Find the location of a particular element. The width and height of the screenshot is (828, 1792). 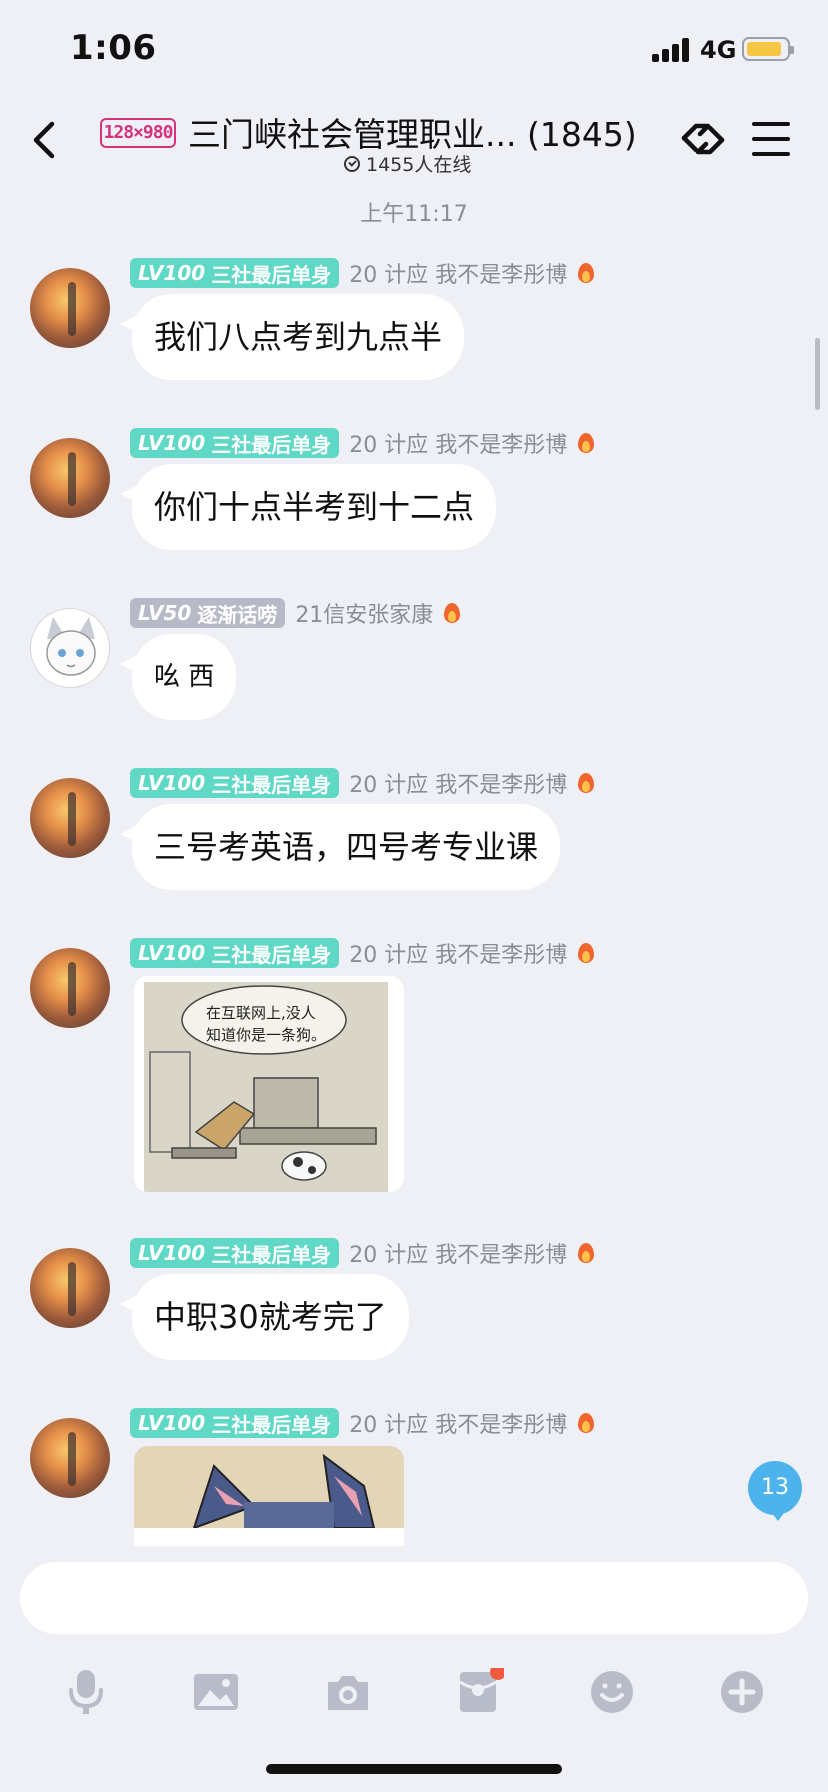

plus-icon is located at coordinates (742, 1692).